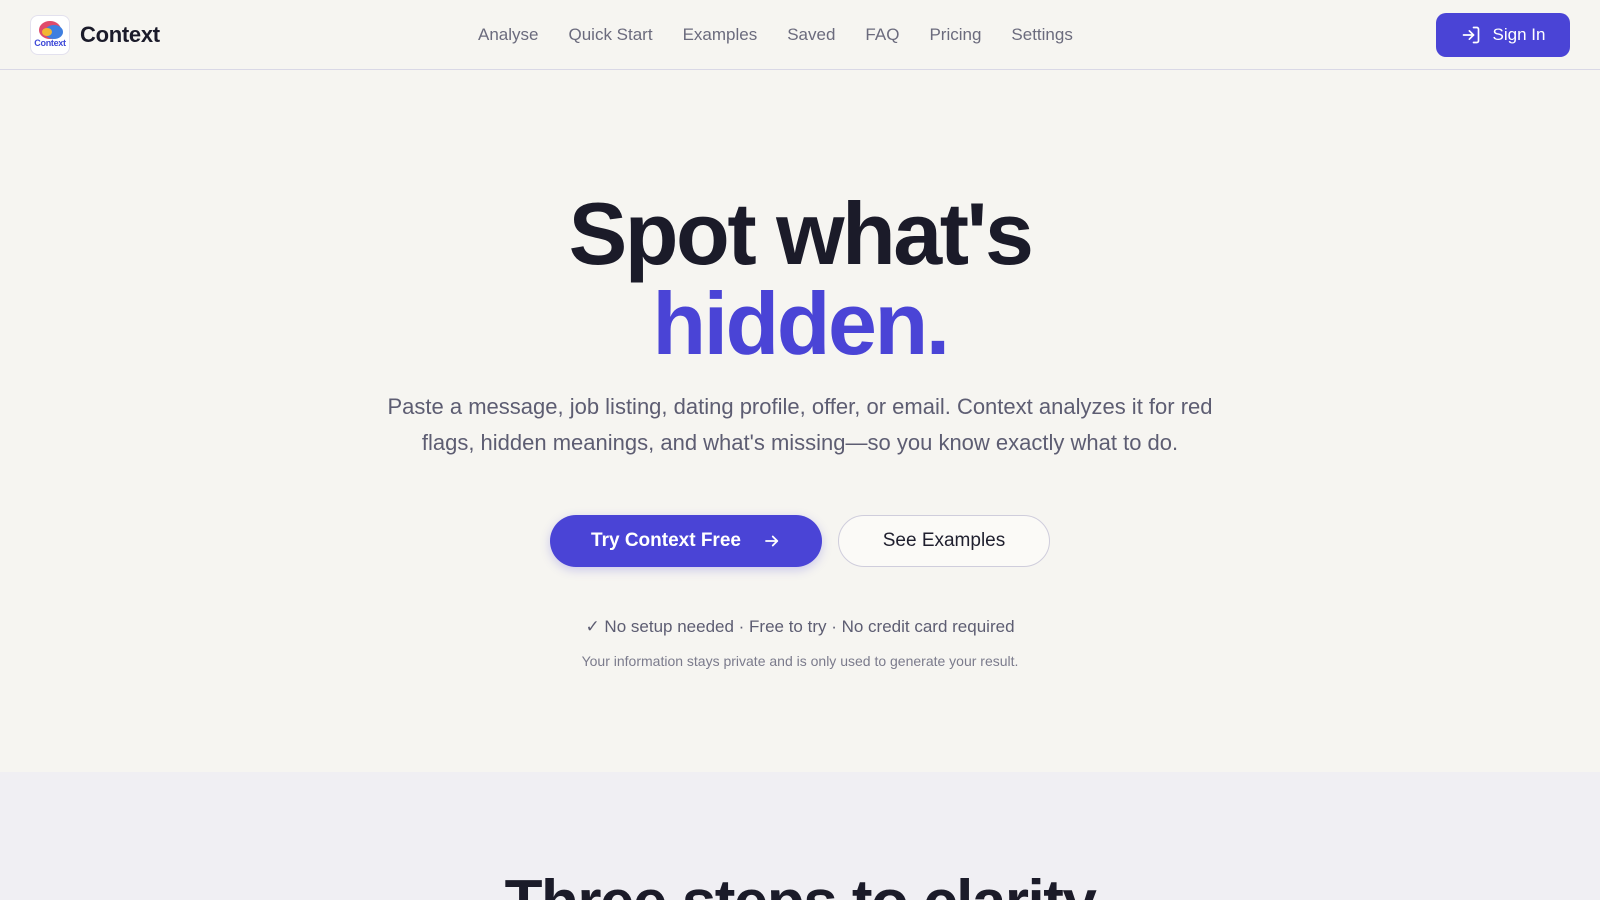 Image resolution: width=1600 pixels, height=900 pixels. Describe the element at coordinates (800, 836) in the screenshot. I see `steps-section: Three steps to clarity` at that location.